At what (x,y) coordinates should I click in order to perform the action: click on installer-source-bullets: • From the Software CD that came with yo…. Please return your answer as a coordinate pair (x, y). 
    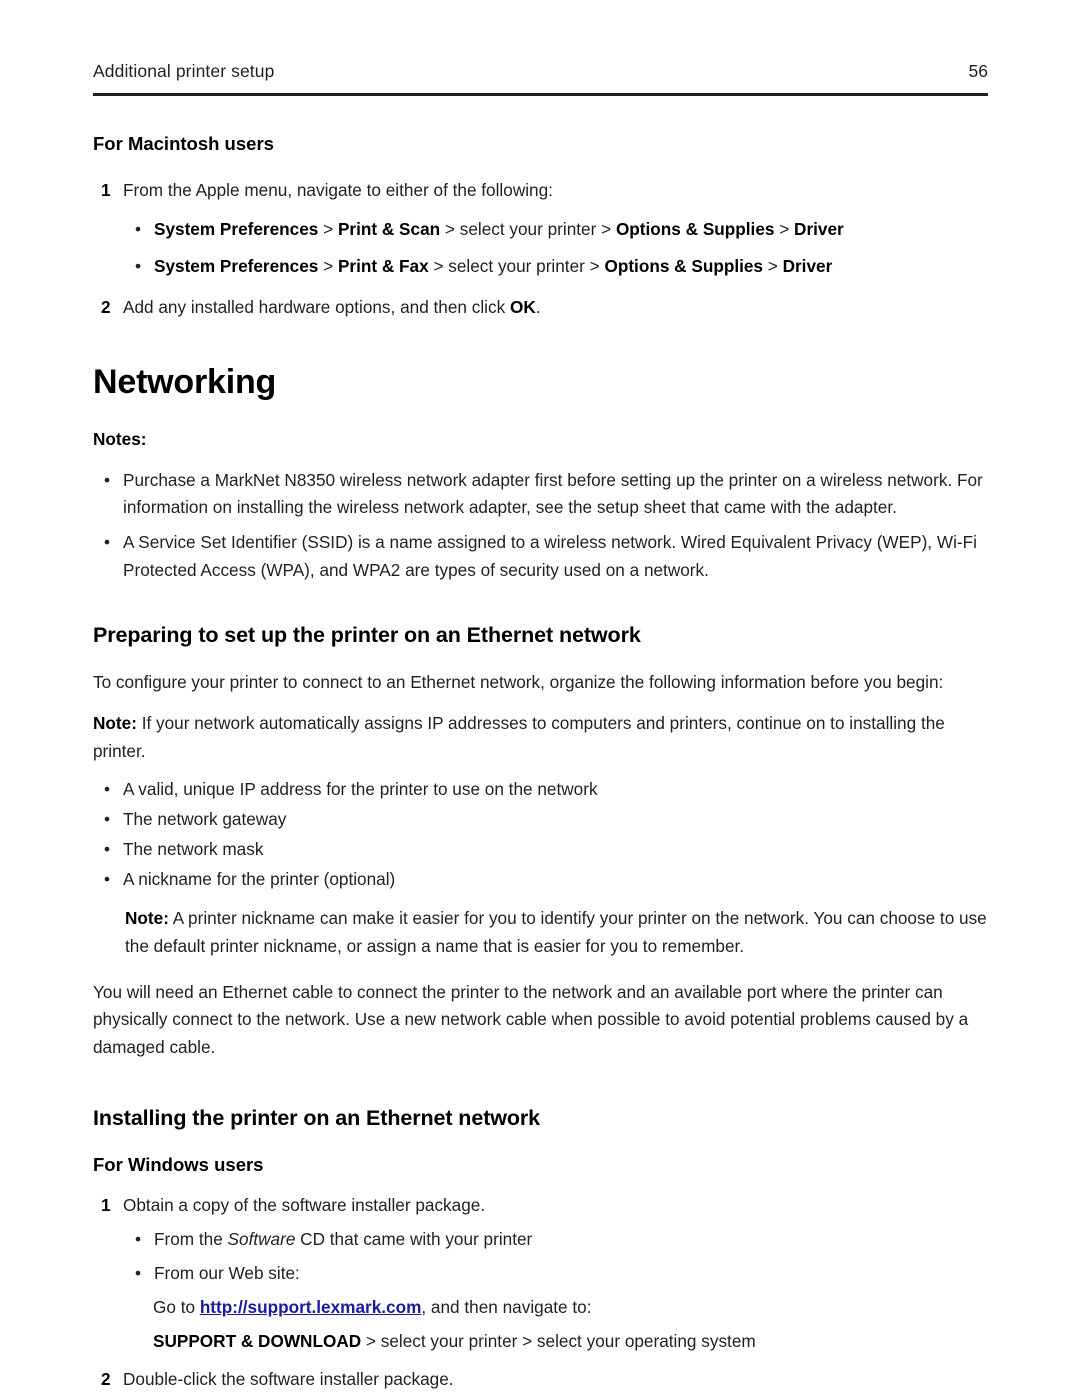
    Looking at the image, I should click on (556, 1257).